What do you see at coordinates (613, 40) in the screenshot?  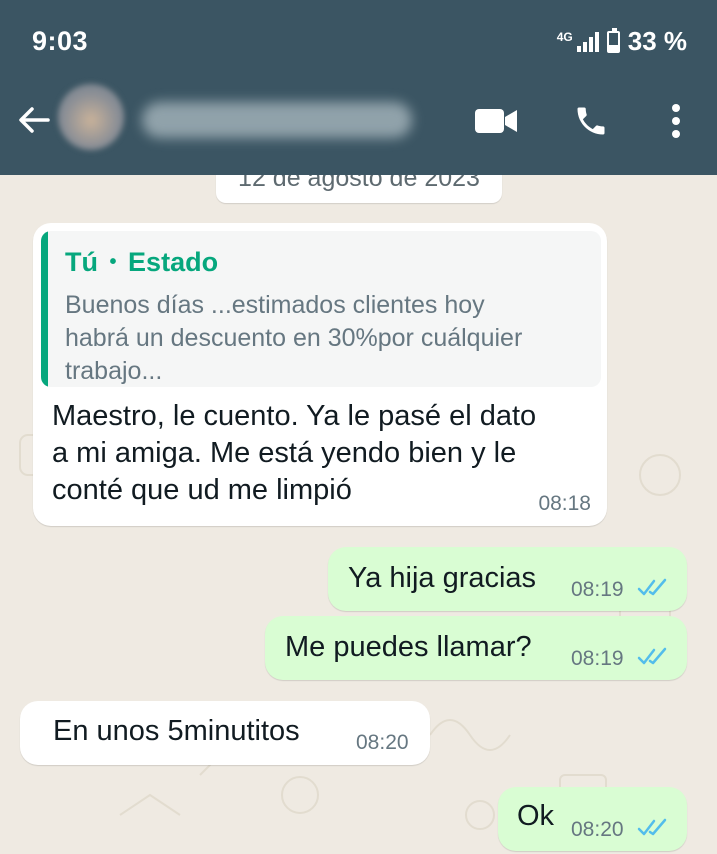 I see `battery-icon` at bounding box center [613, 40].